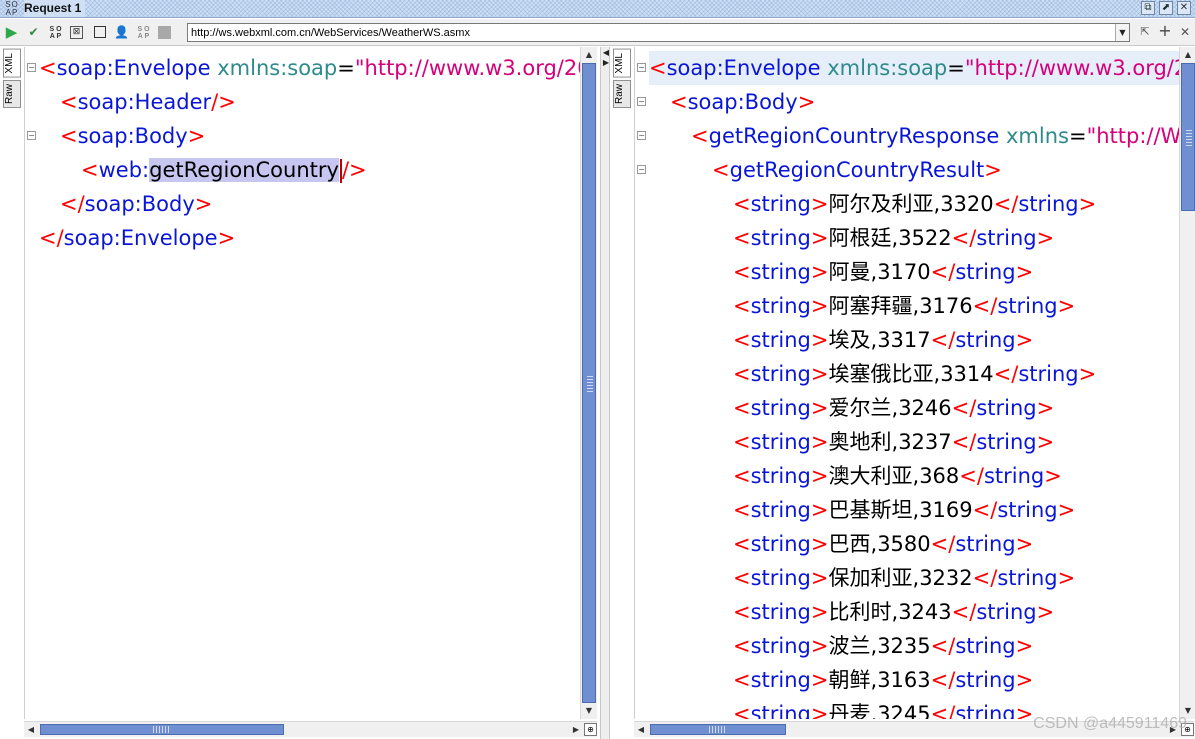 This screenshot has height=739, width=1195. I want to click on xml-line: <string>奥地利,3237</string>, so click(914, 442).